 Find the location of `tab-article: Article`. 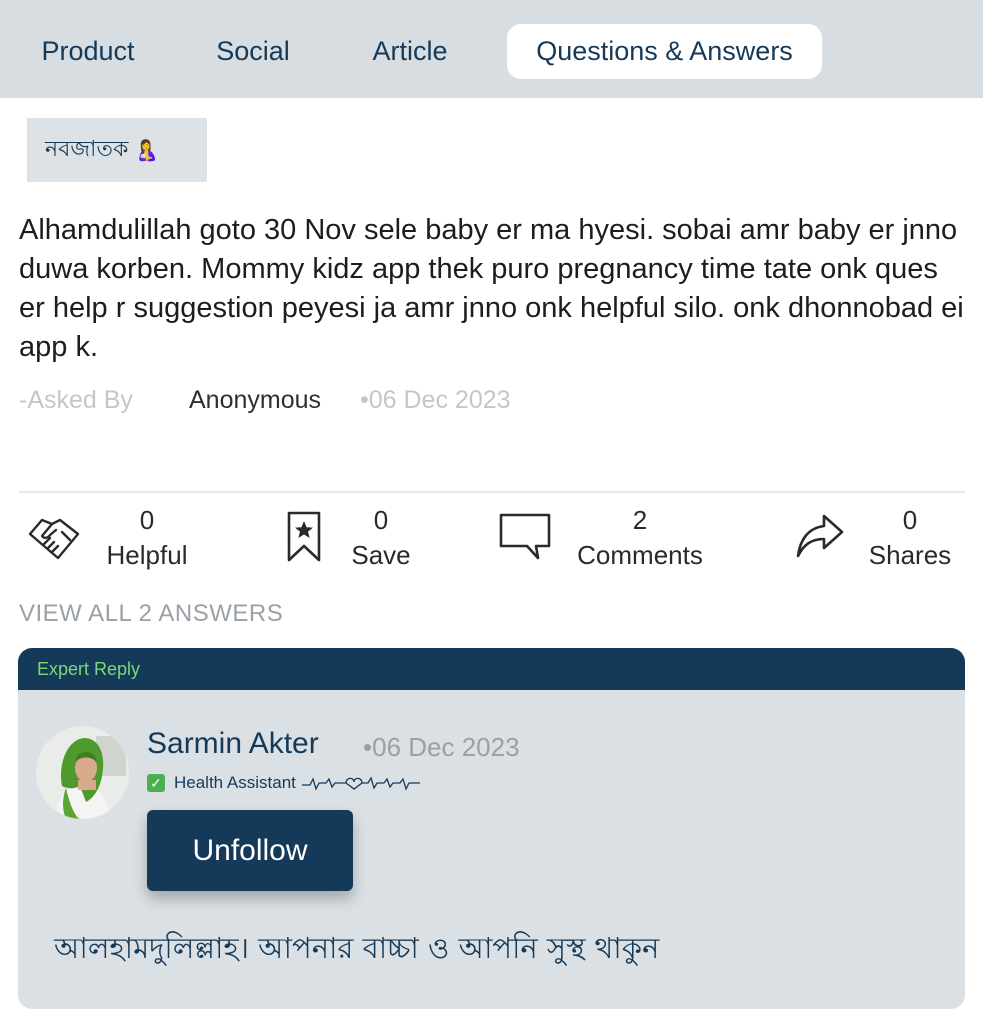

tab-article: Article is located at coordinates (410, 51).